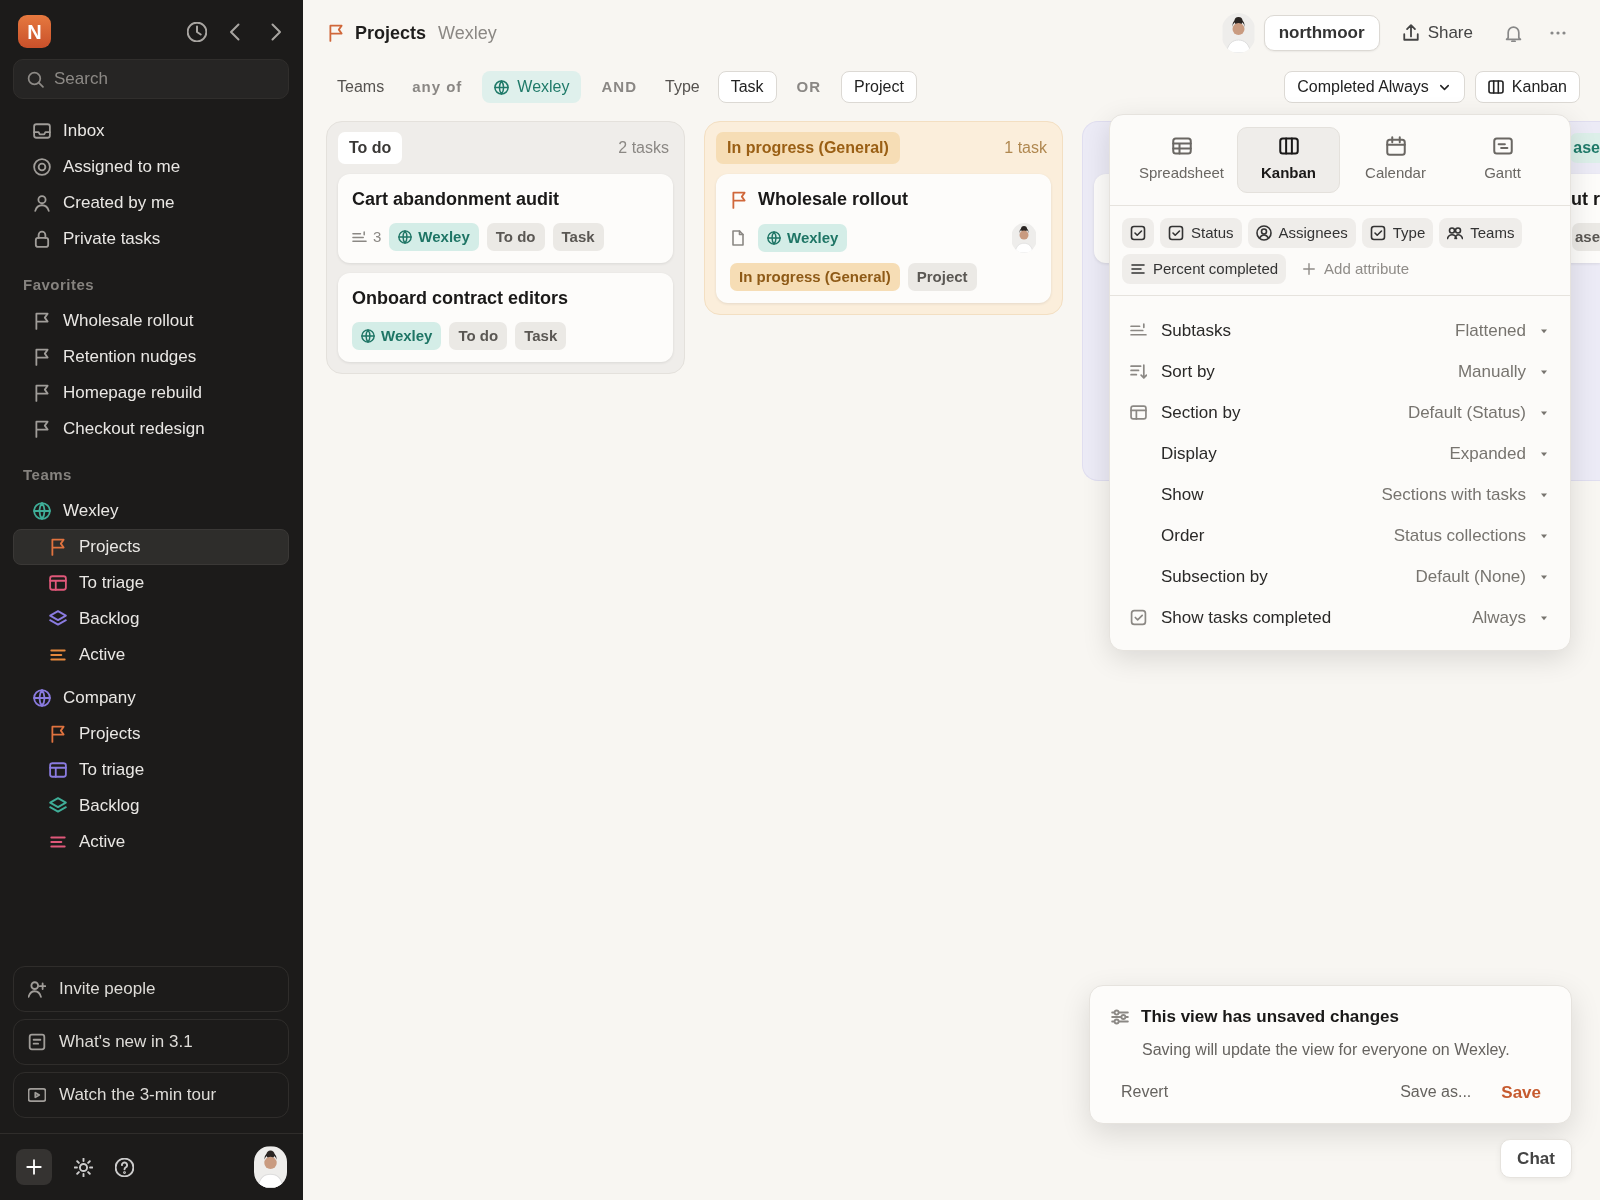 The image size is (1600, 1200). Describe the element at coordinates (34, 31) in the screenshot. I see `app-logo: N` at that location.